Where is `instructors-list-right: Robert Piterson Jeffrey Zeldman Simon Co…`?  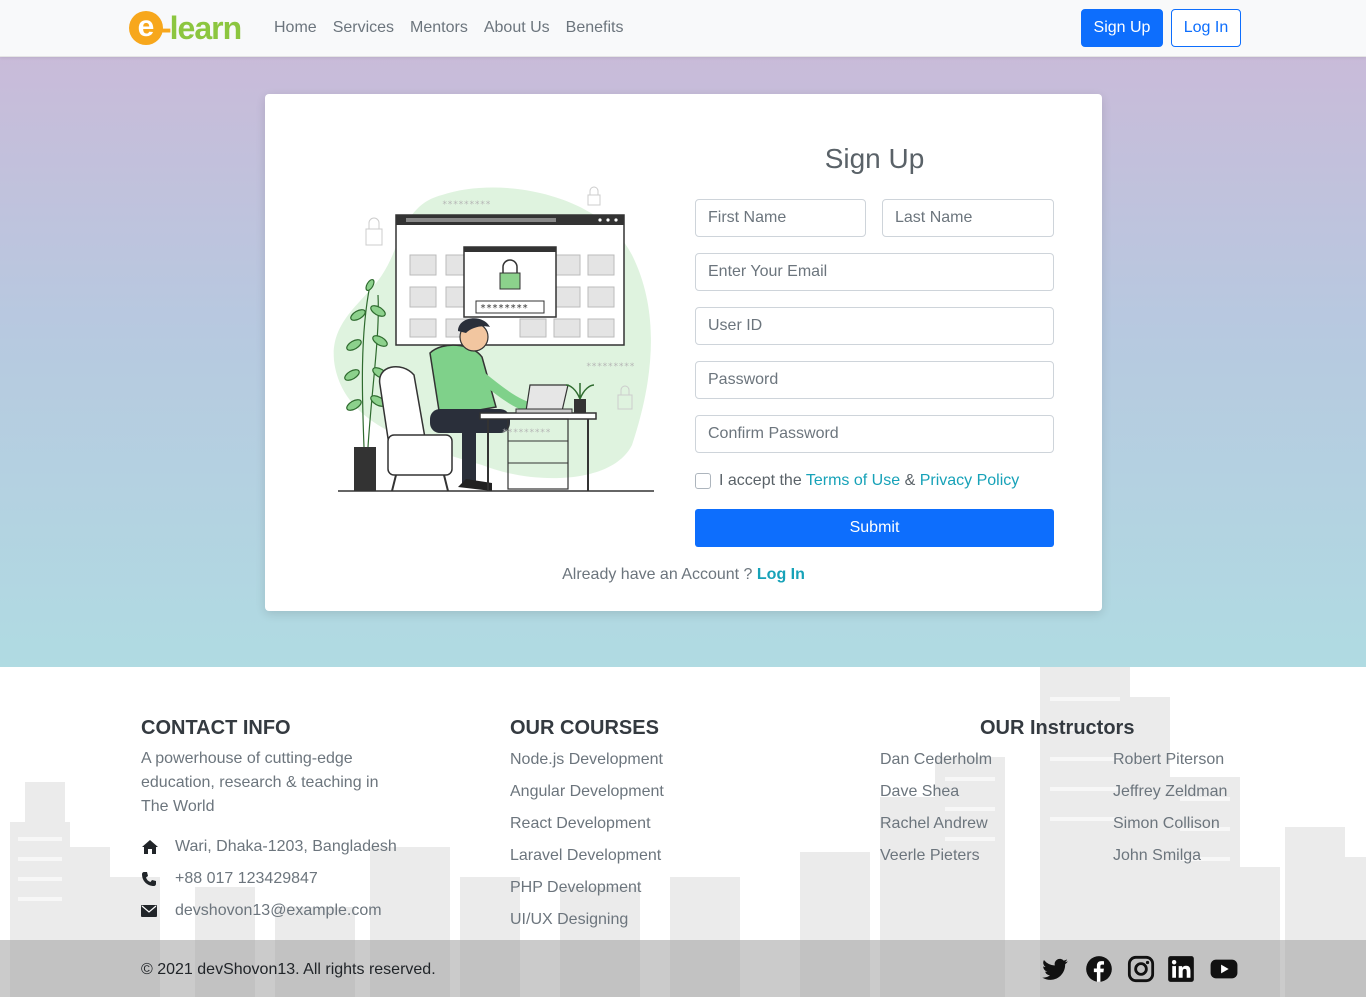 instructors-list-right: Robert Piterson Jeffrey Zeldman Simon Co… is located at coordinates (1170, 815).